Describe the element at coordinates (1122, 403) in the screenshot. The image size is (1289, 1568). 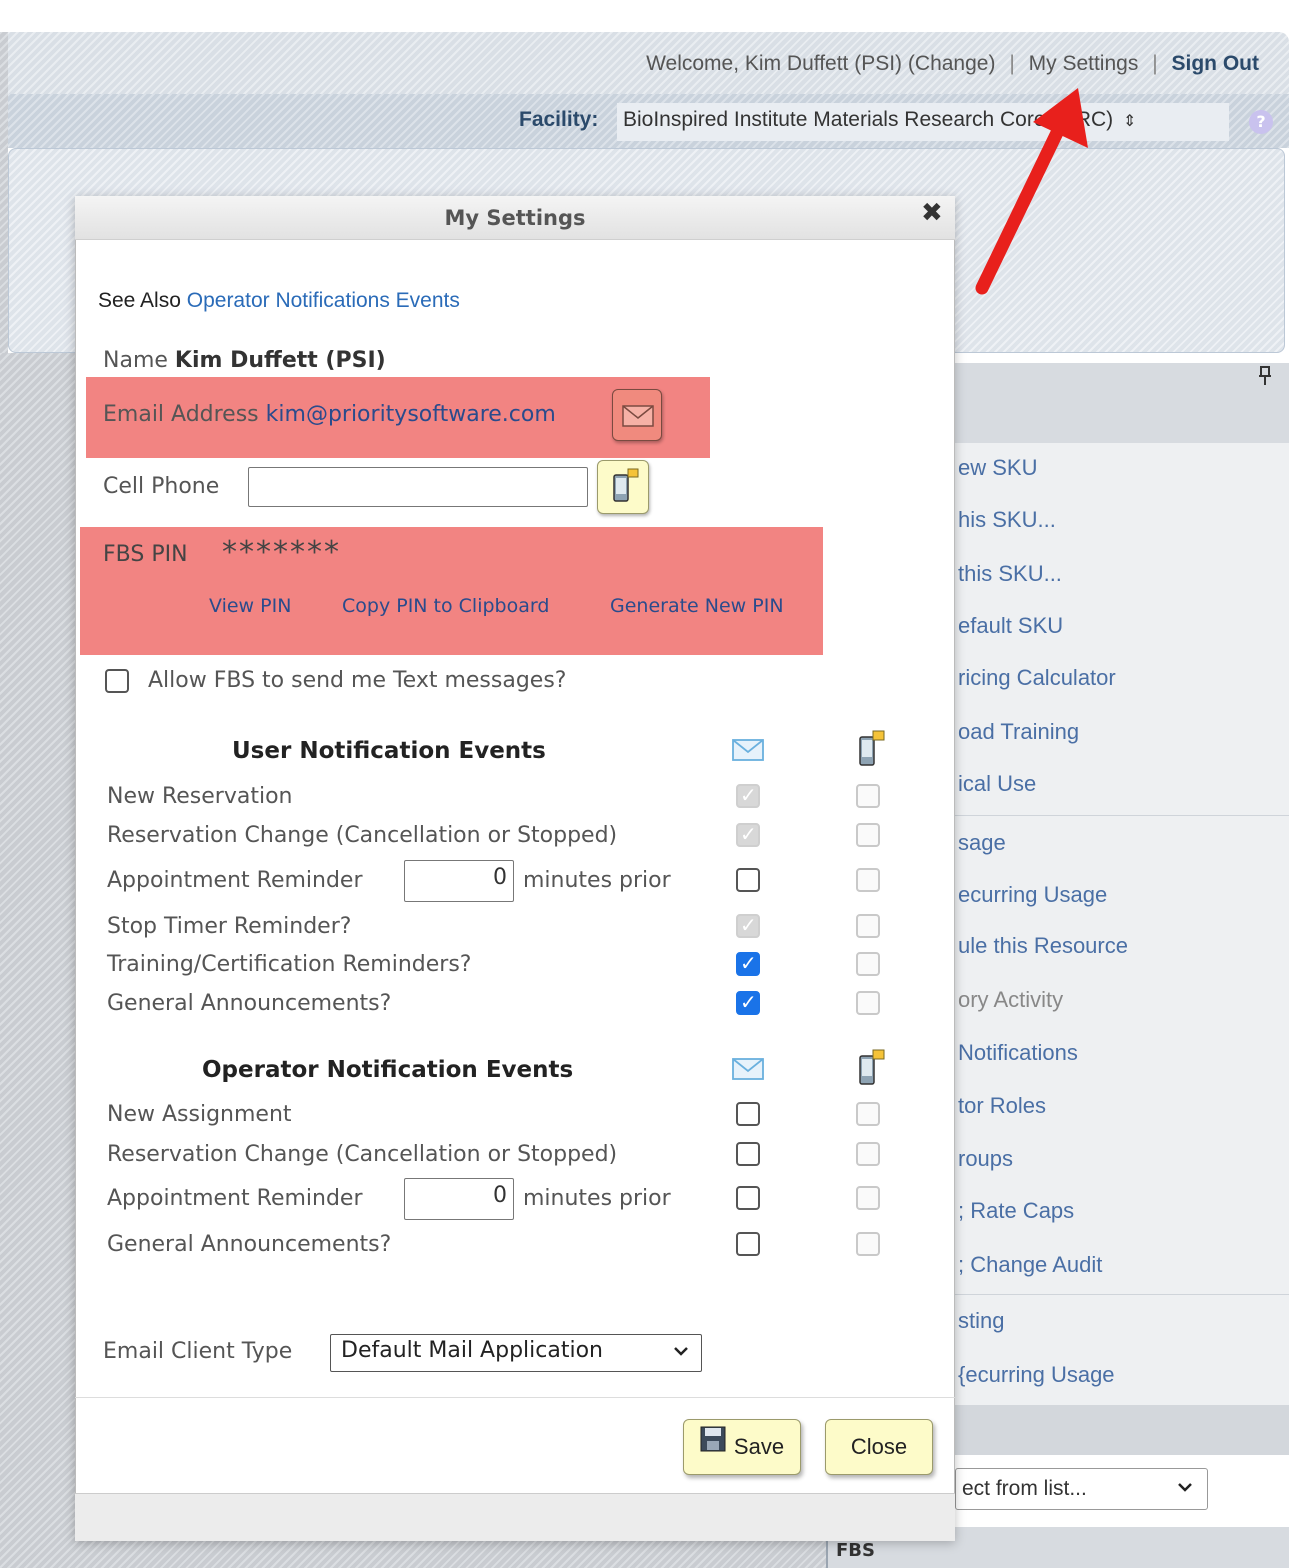
I see `right-panel-header` at that location.